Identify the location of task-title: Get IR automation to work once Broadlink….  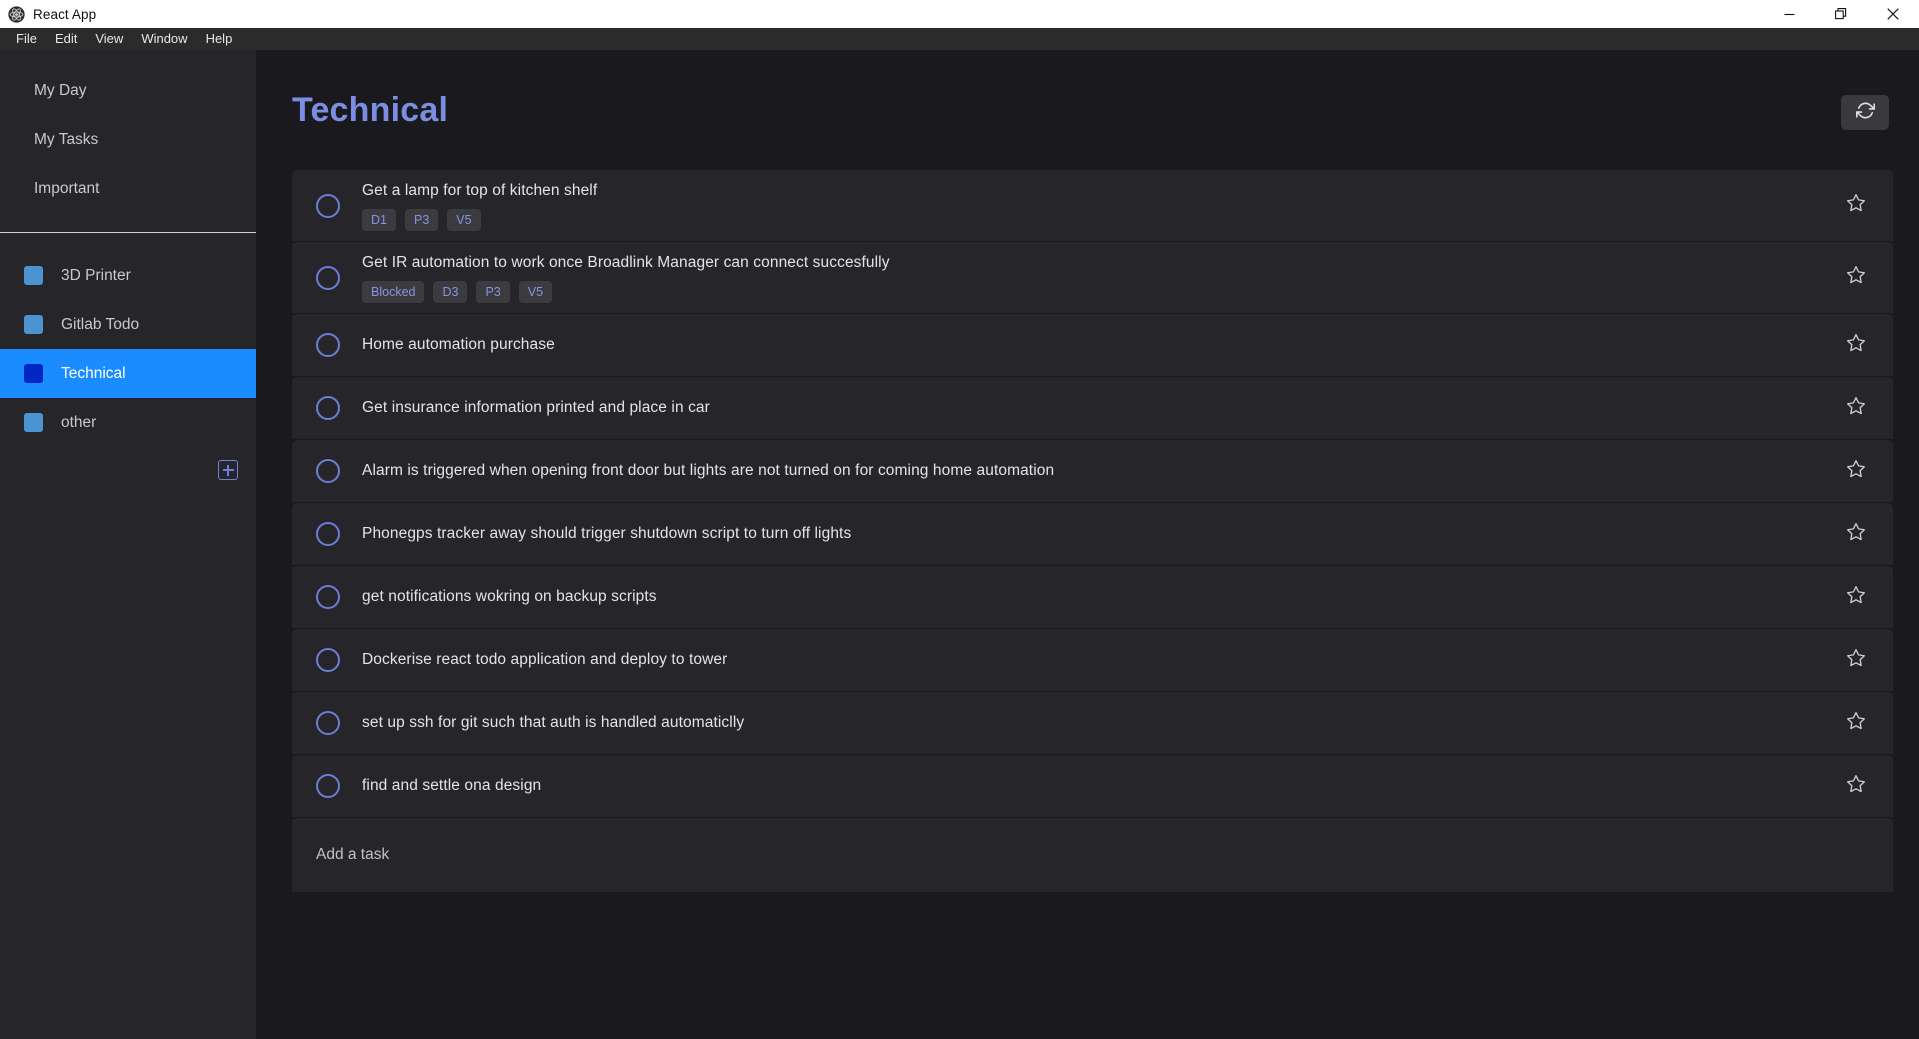
(626, 262).